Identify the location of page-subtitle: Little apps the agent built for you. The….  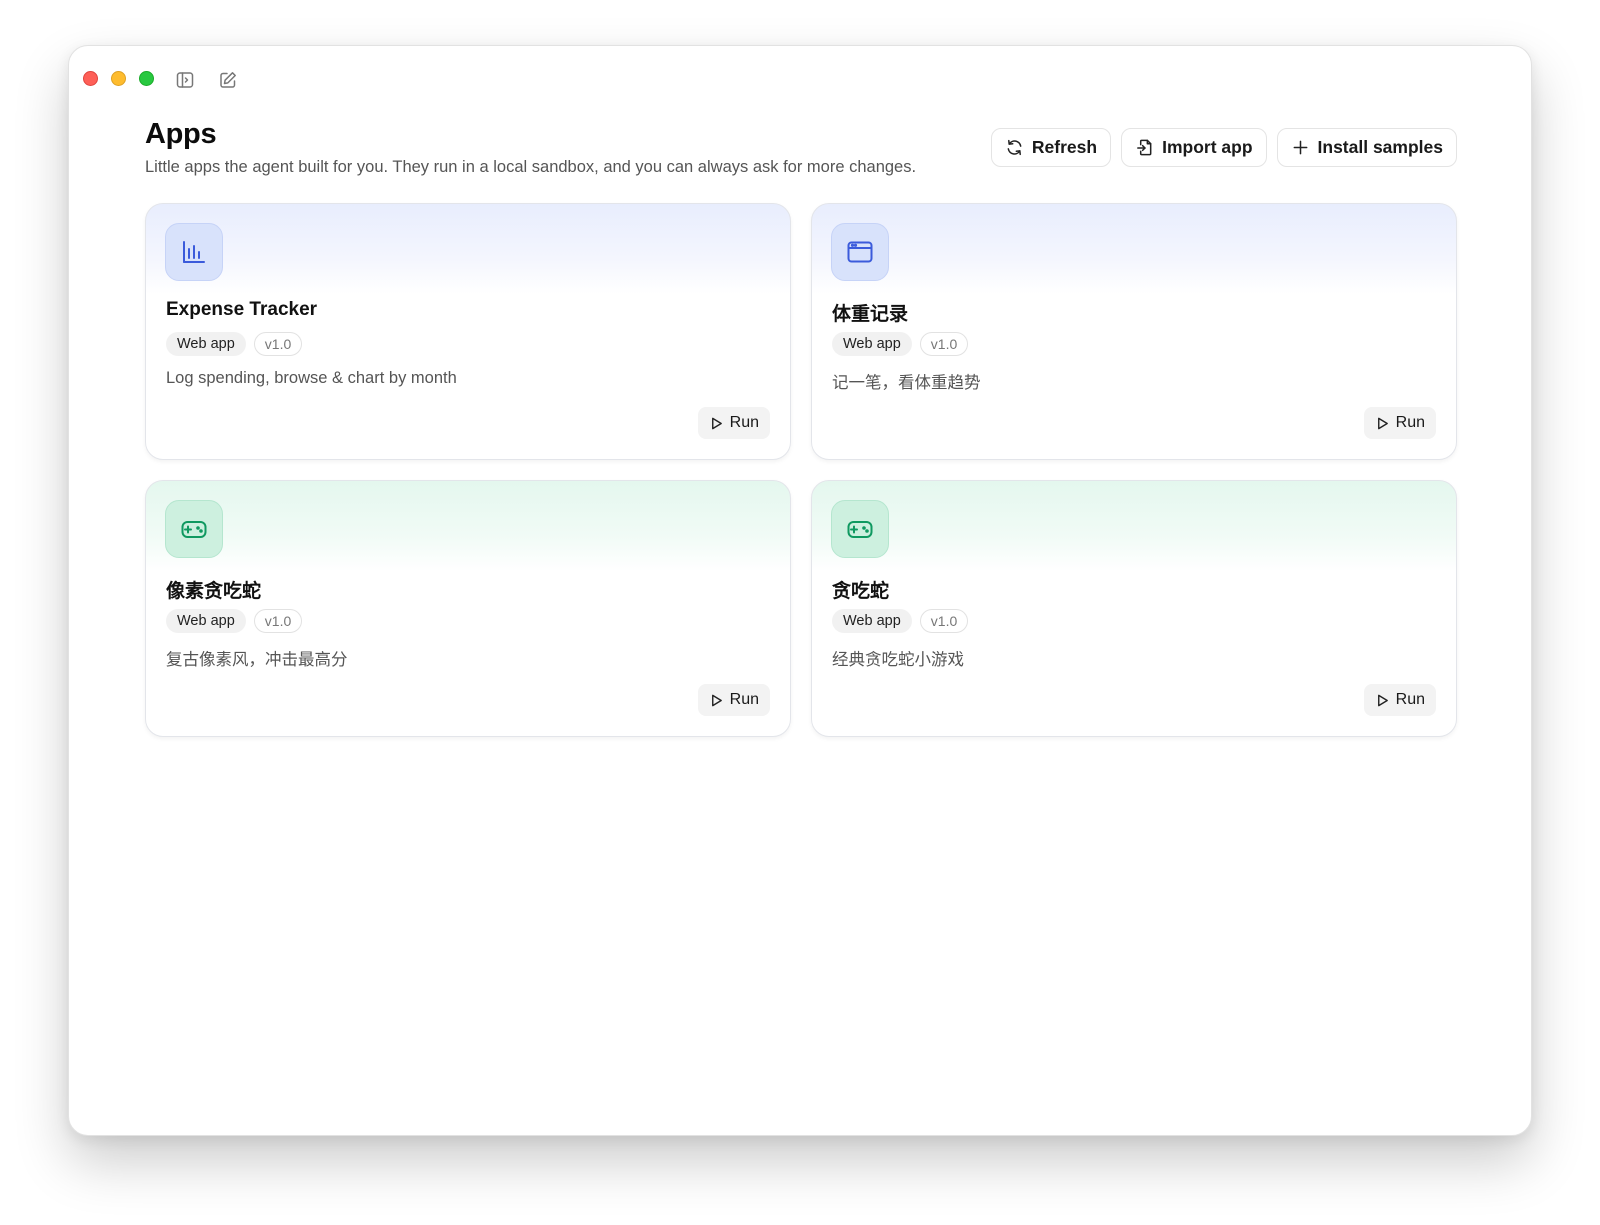
(531, 167).